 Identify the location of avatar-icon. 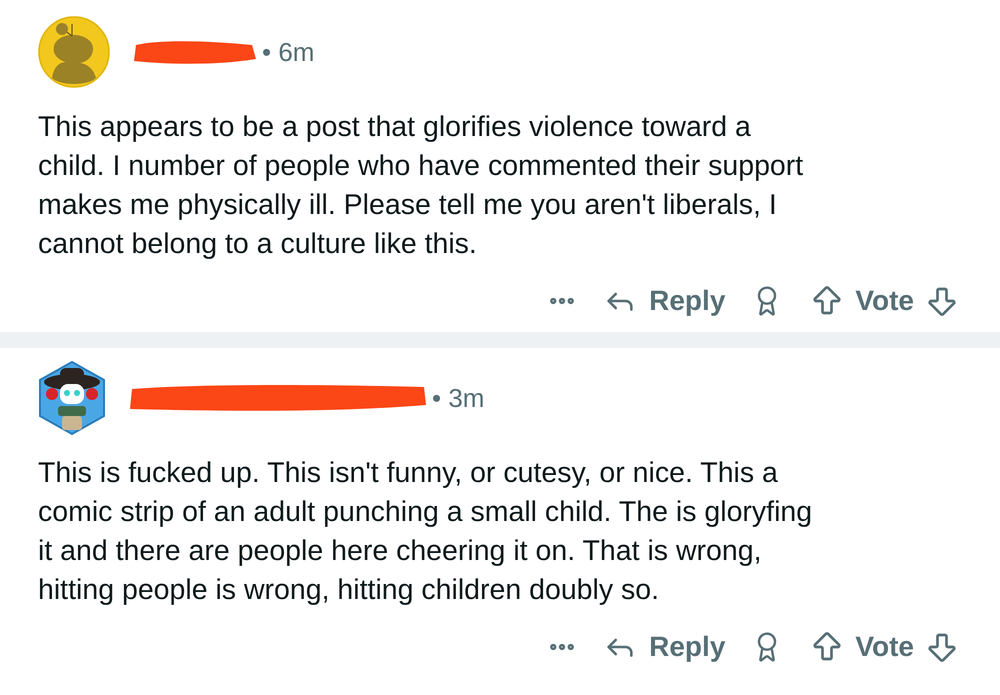
(72, 398).